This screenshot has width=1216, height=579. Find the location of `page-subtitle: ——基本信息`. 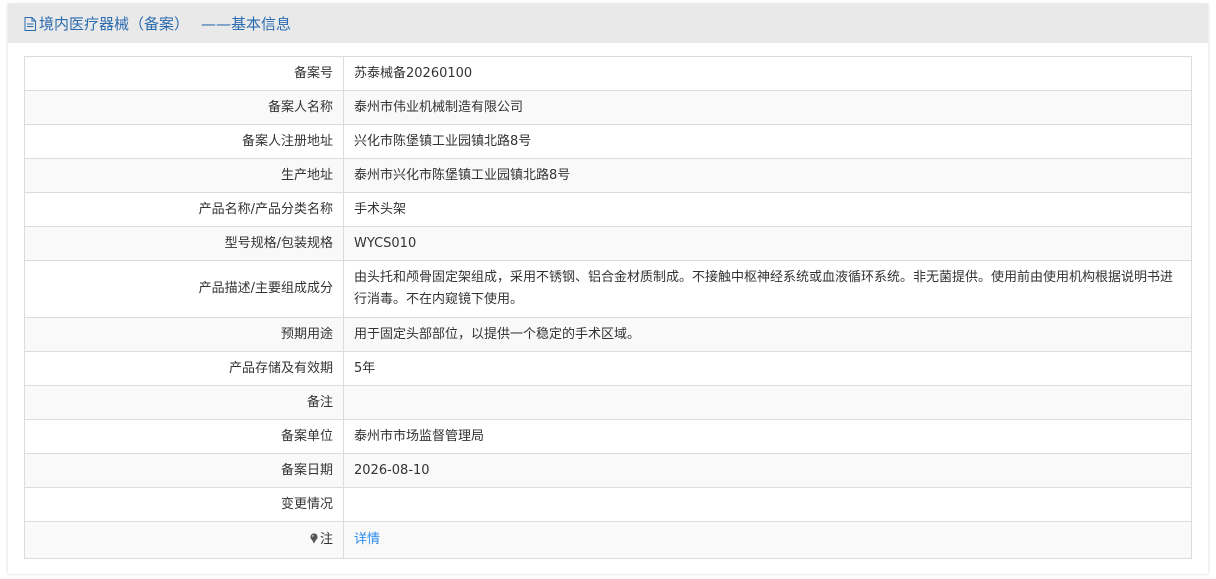

page-subtitle: ——基本信息 is located at coordinates (246, 24).